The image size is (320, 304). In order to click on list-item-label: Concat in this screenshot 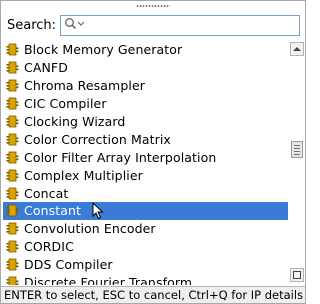, I will do `click(46, 193)`.